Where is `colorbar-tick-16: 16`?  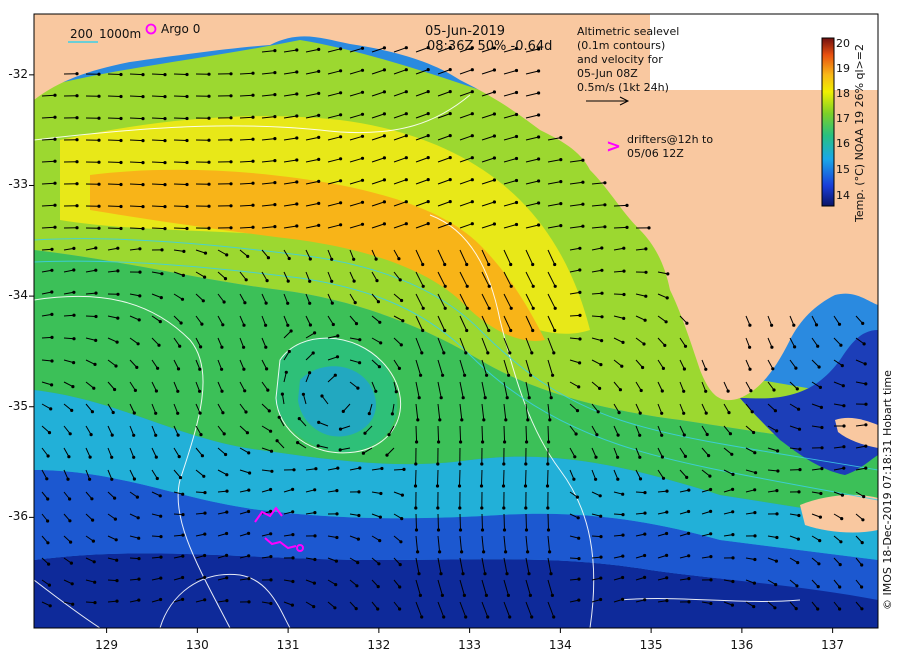 colorbar-tick-16: 16 is located at coordinates (843, 143).